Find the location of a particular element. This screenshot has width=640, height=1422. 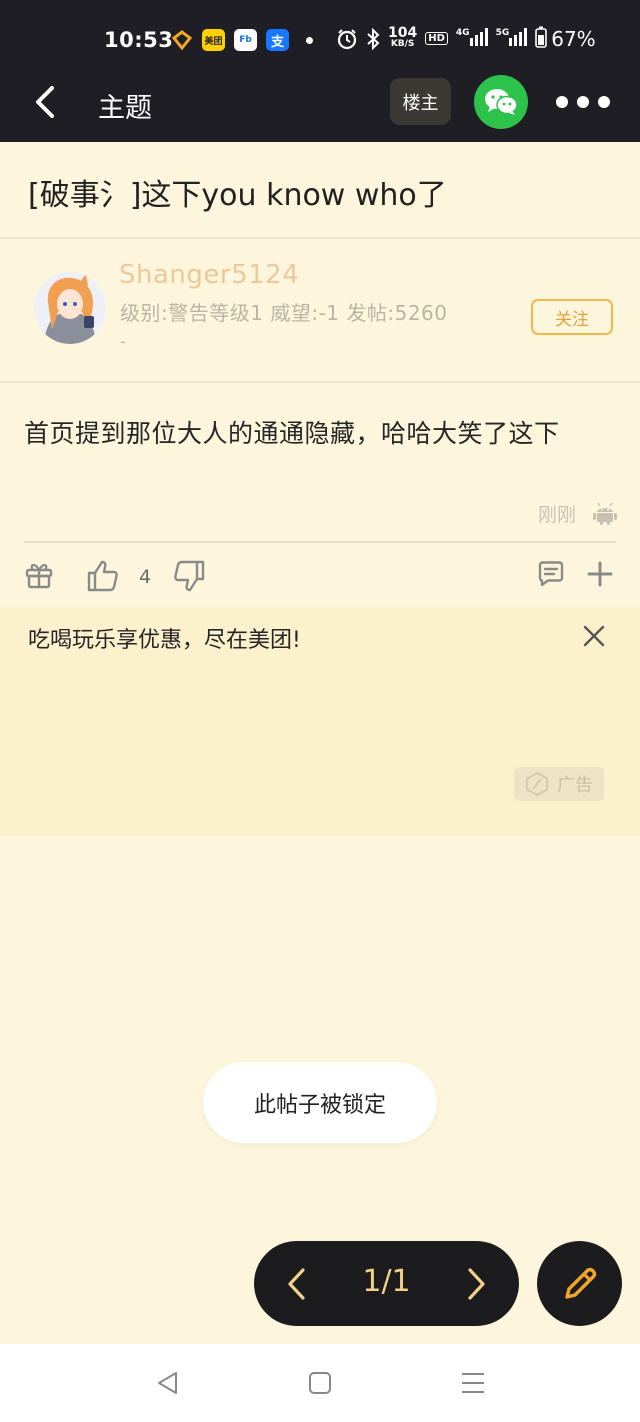

nav-menu-button is located at coordinates (473, 1383).